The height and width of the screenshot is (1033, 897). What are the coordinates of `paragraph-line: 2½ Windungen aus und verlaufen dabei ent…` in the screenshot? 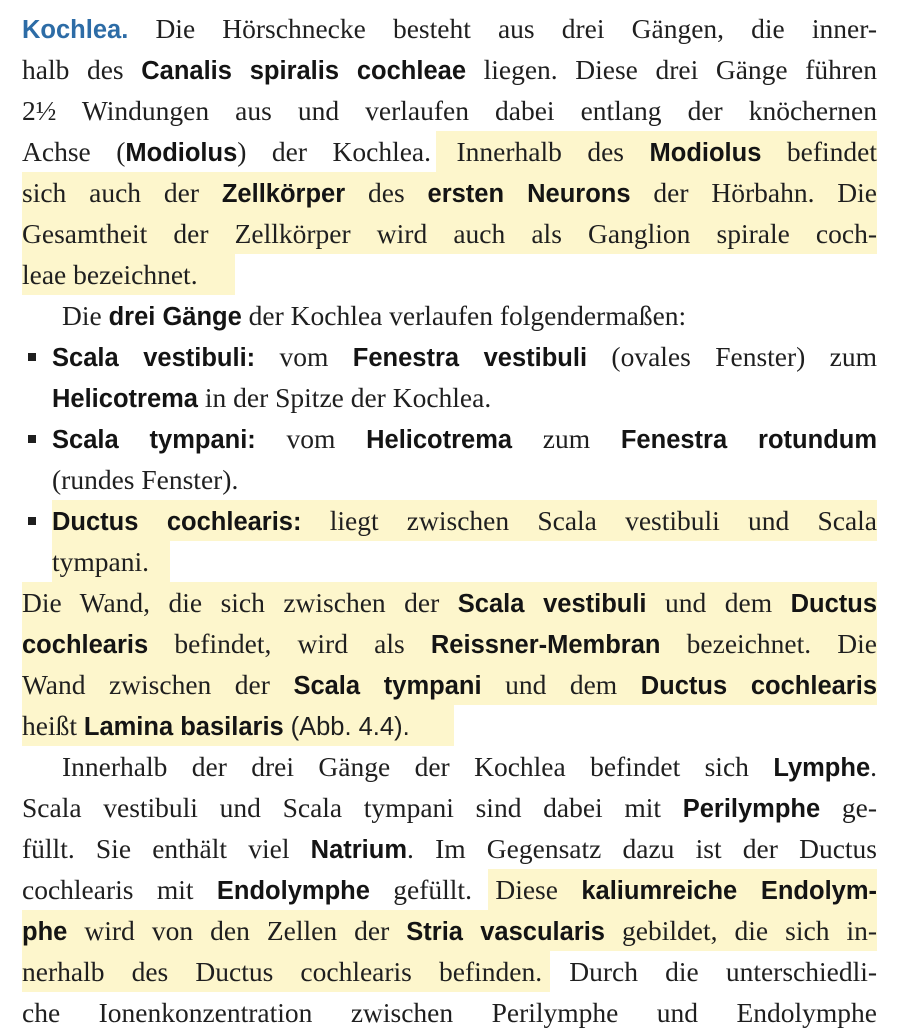 It's located at (449, 110).